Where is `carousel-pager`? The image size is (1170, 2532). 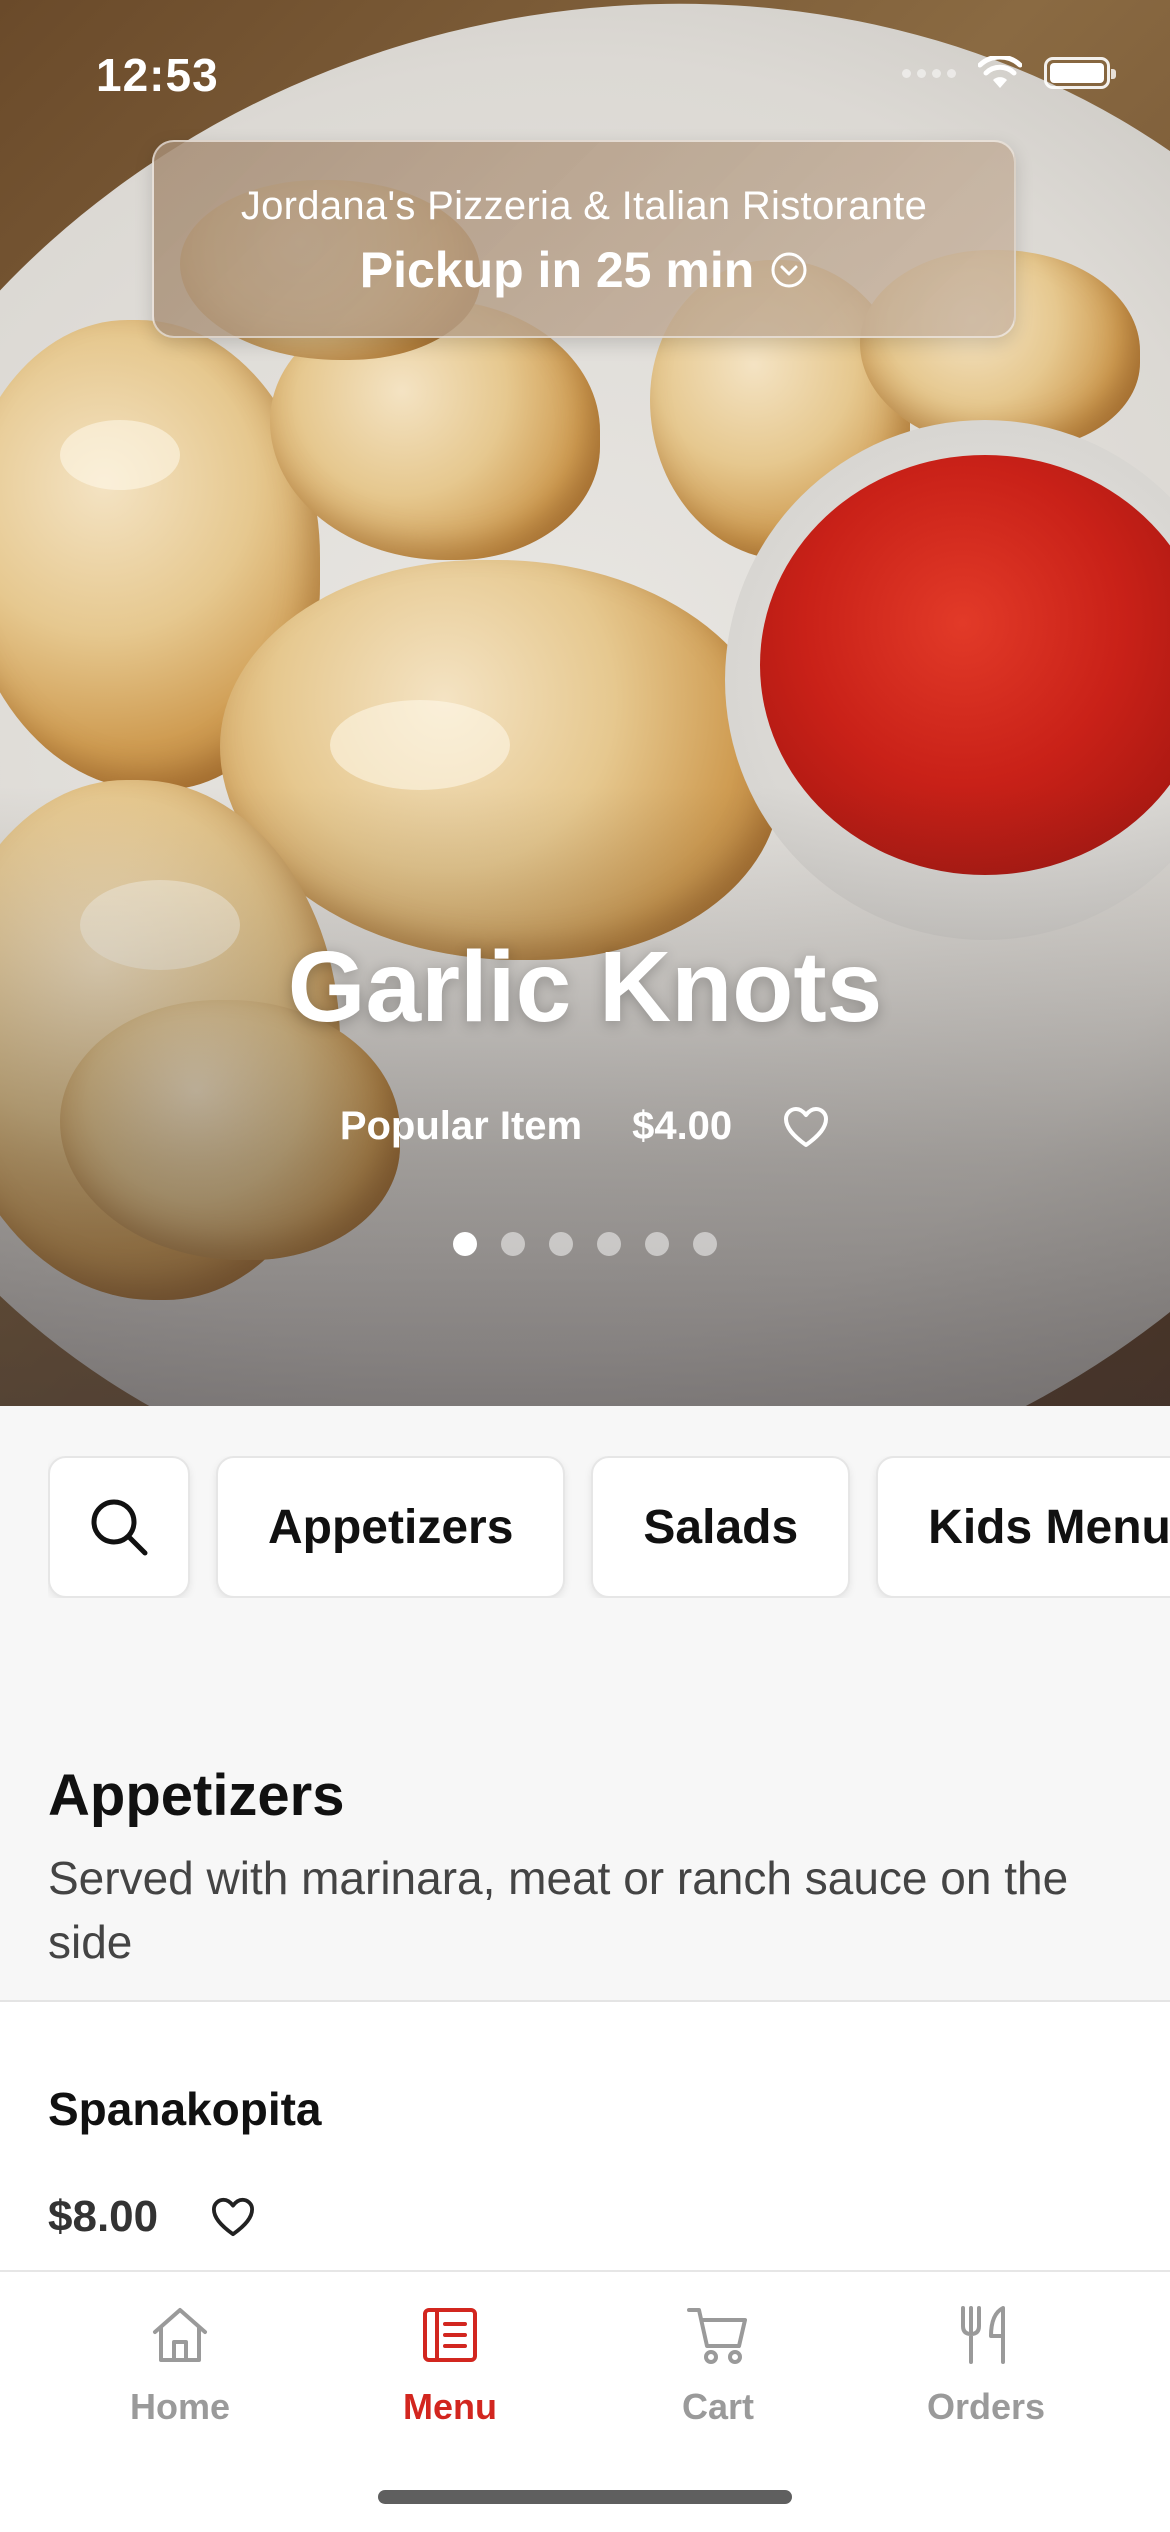
carousel-pager is located at coordinates (585, 1244).